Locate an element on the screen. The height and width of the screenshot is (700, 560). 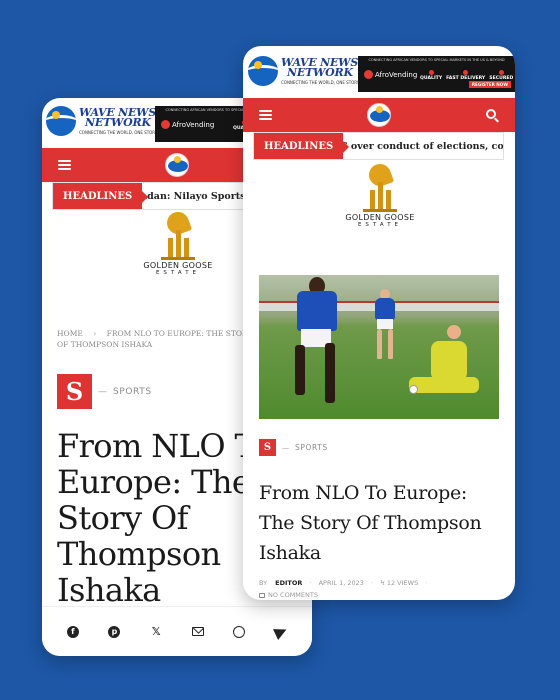
ad-feature: QUALITY is located at coordinates (431, 75).